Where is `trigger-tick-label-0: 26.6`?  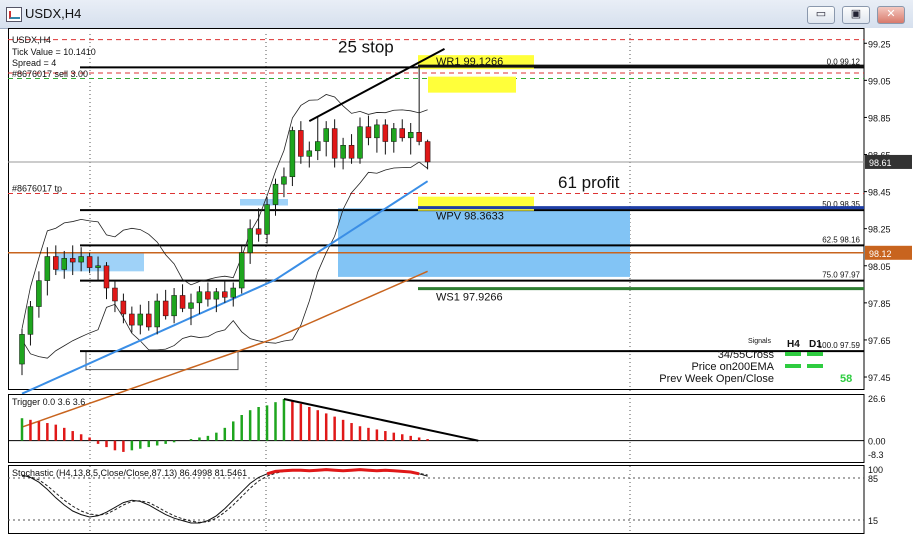
trigger-tick-label-0: 26.6 is located at coordinates (877, 399).